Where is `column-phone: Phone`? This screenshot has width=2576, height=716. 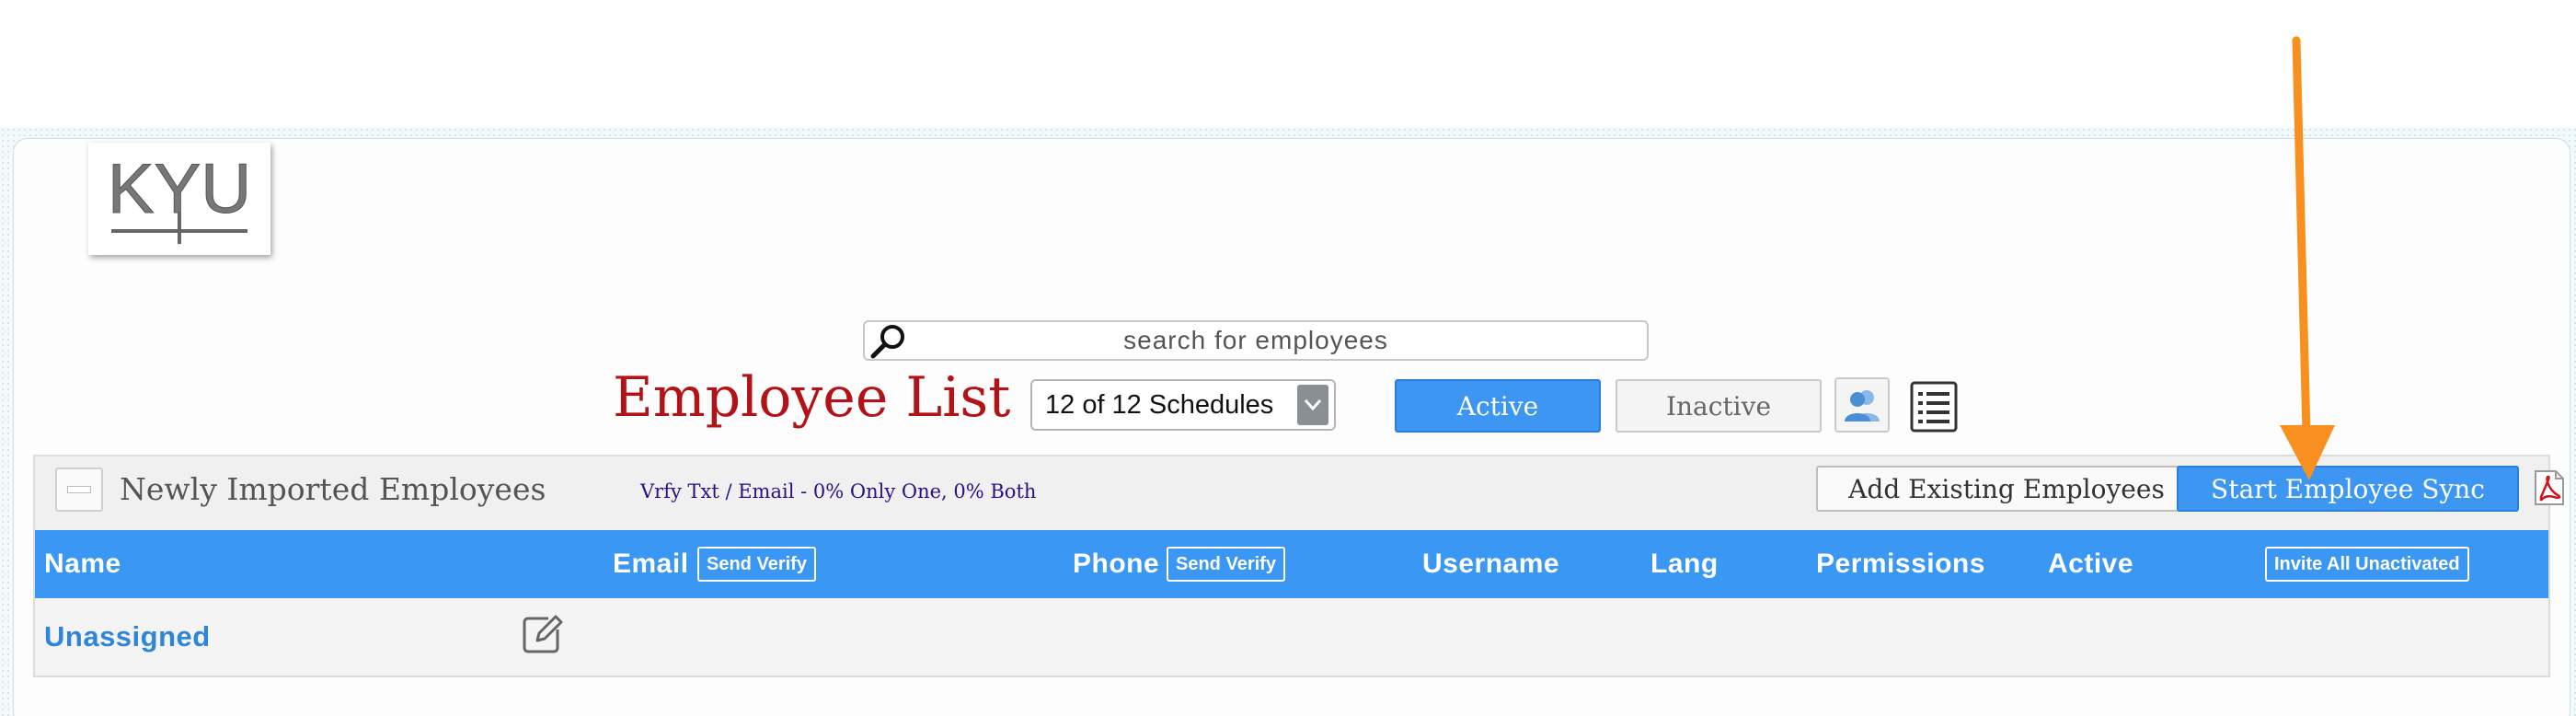
column-phone: Phone is located at coordinates (1116, 564).